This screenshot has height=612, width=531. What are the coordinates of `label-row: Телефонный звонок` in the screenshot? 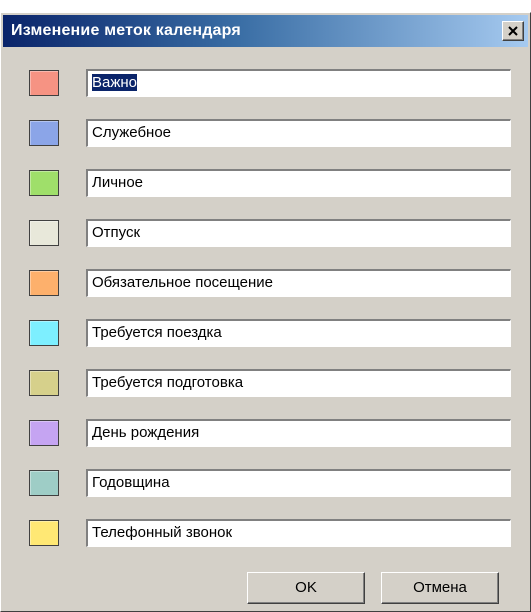 It's located at (265, 533).